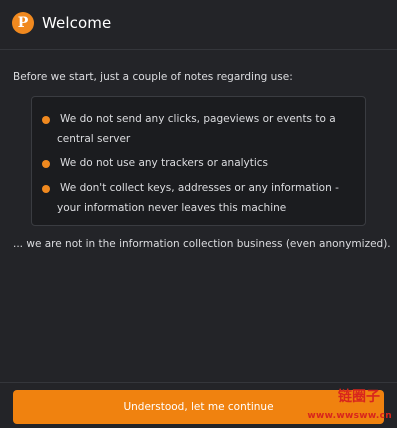 The height and width of the screenshot is (428, 397). I want to click on page-title: Welcome, so click(77, 23).